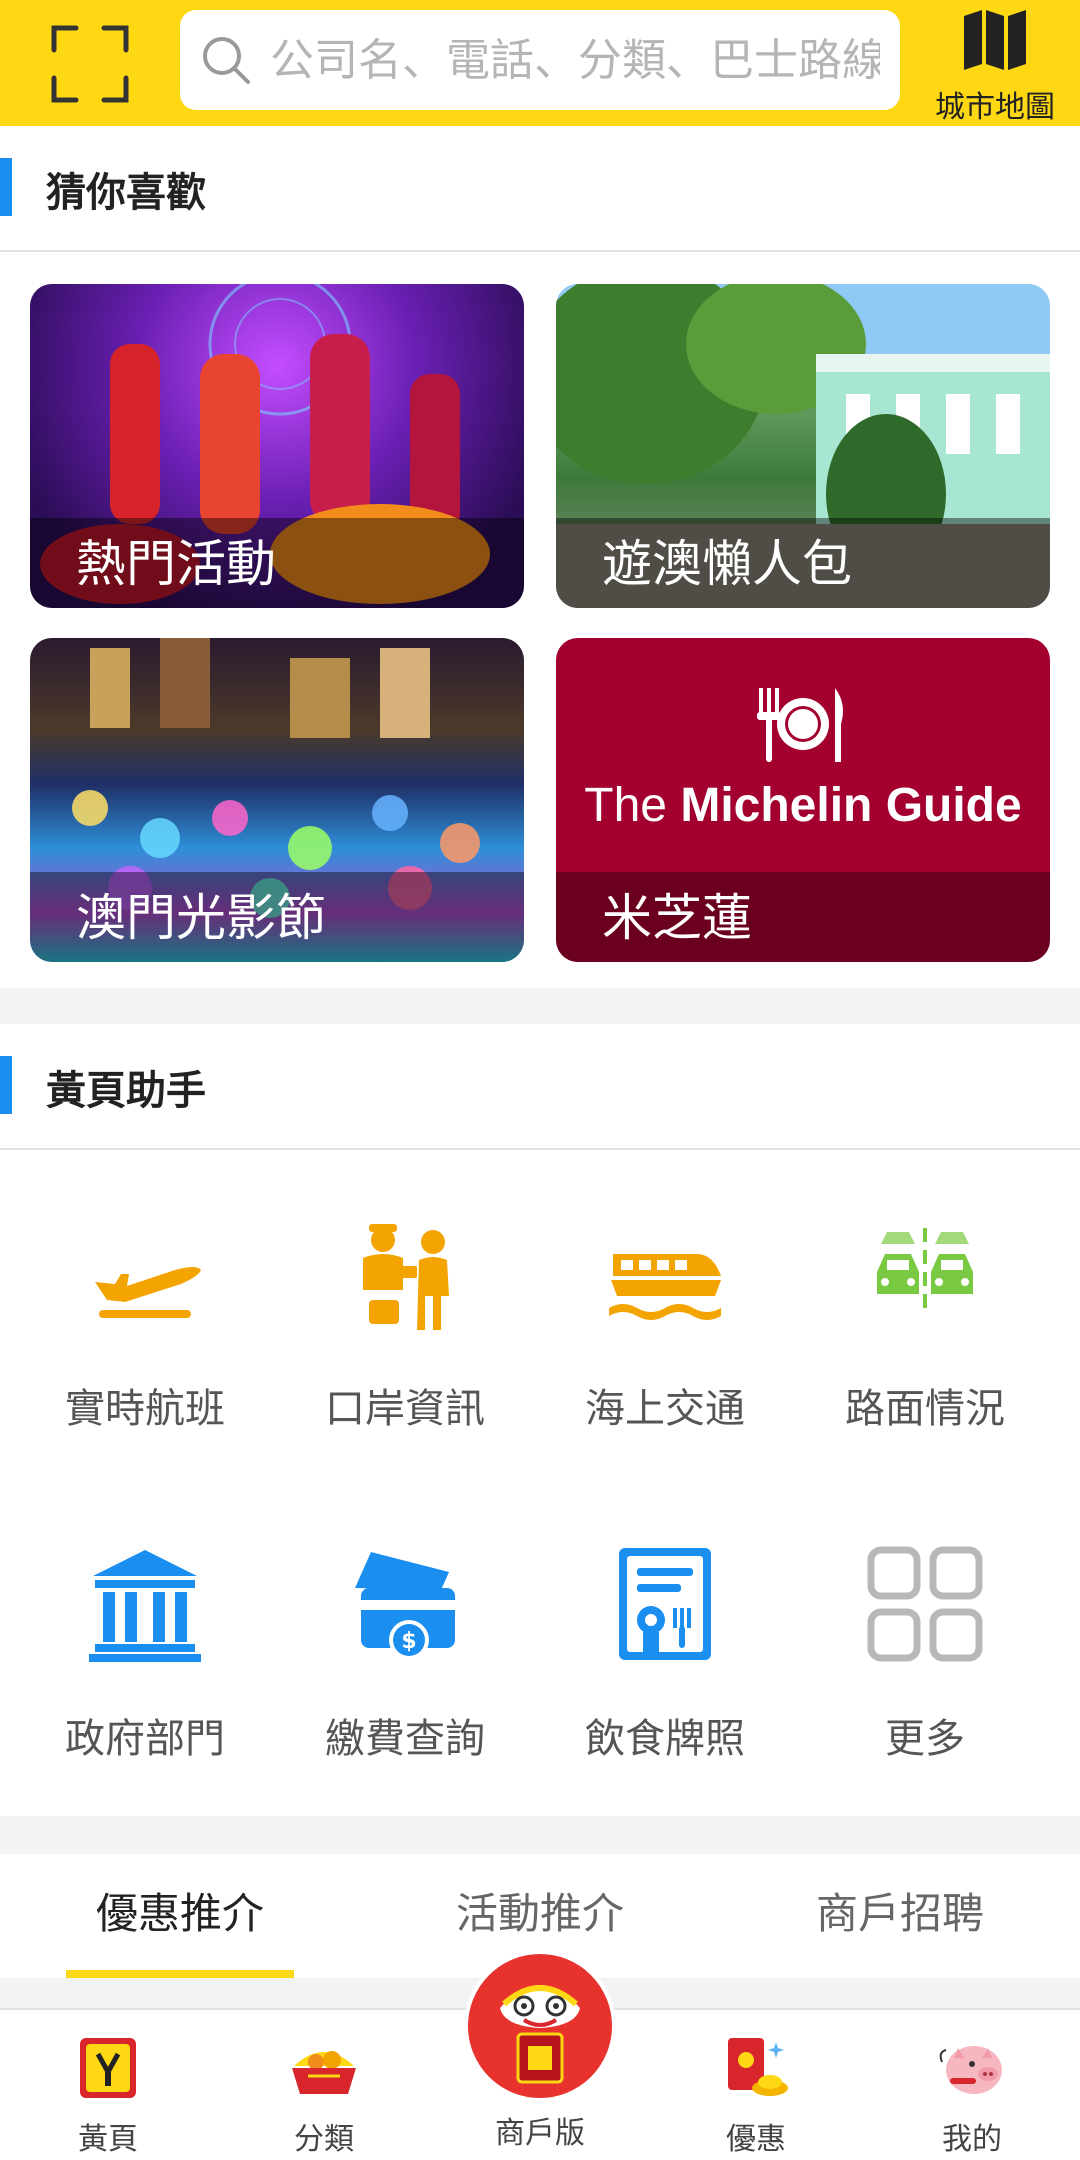 The height and width of the screenshot is (2160, 1080). Describe the element at coordinates (324, 2139) in the screenshot. I see `nav-label: 分類` at that location.